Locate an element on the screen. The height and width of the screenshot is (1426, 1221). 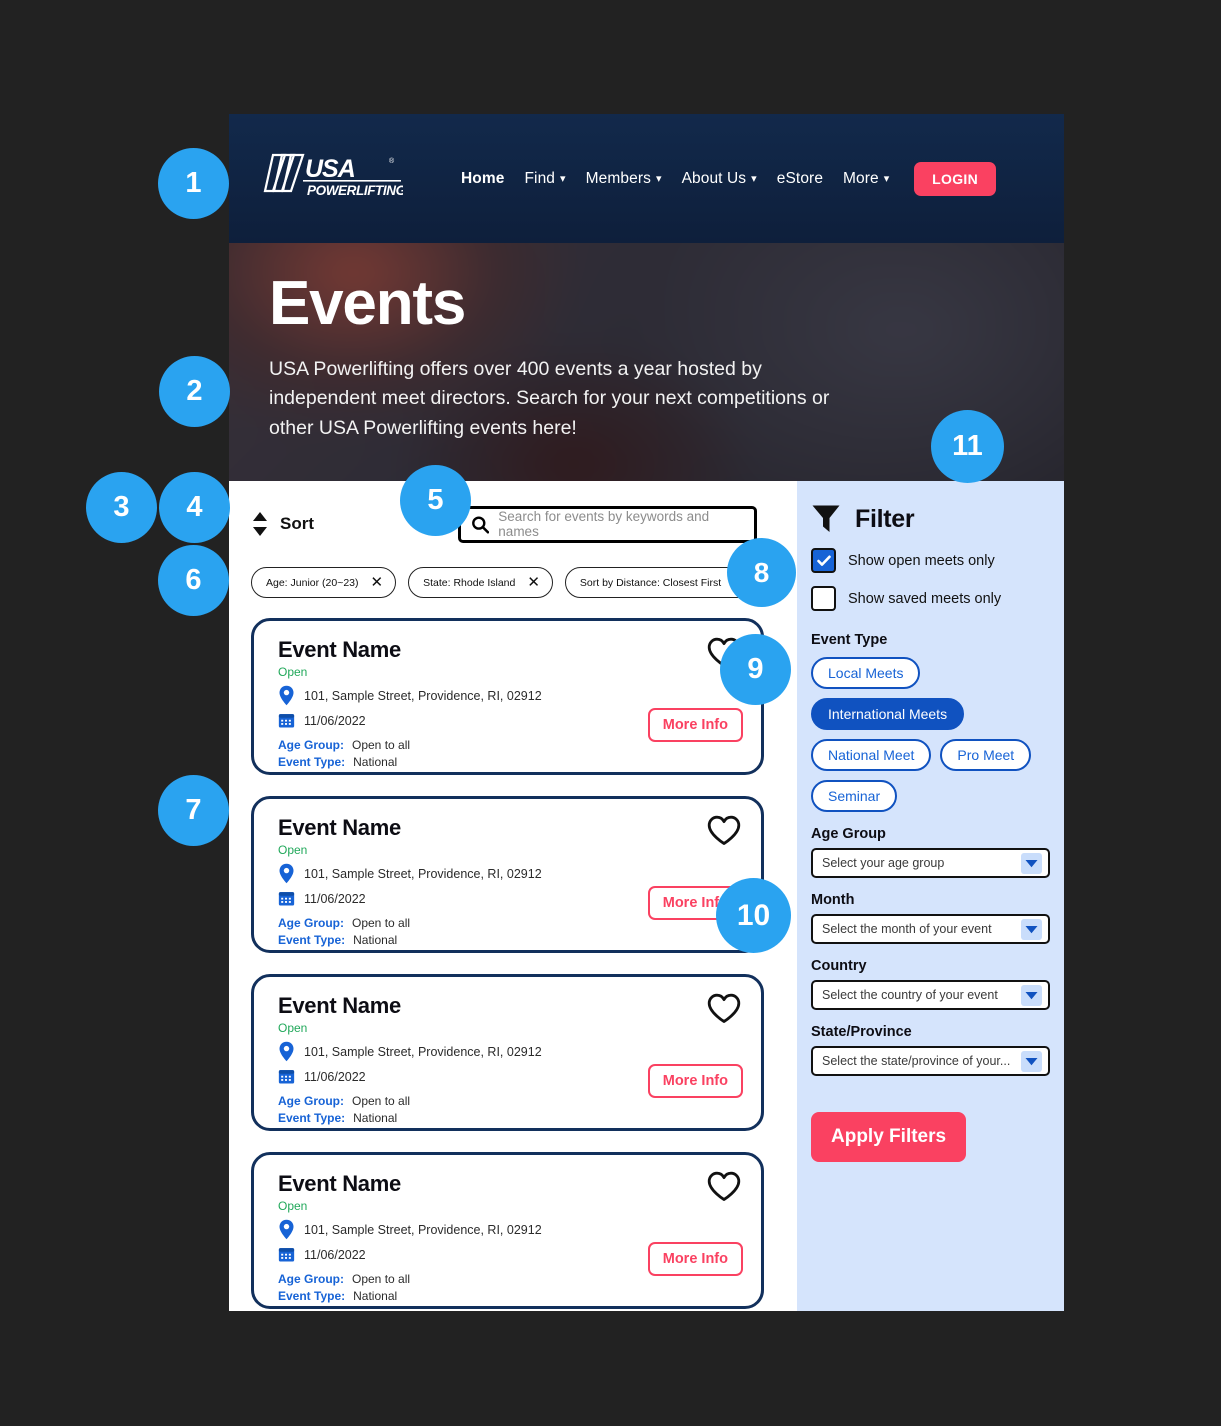
nav-item-more: More ▾ is located at coordinates (866, 179).